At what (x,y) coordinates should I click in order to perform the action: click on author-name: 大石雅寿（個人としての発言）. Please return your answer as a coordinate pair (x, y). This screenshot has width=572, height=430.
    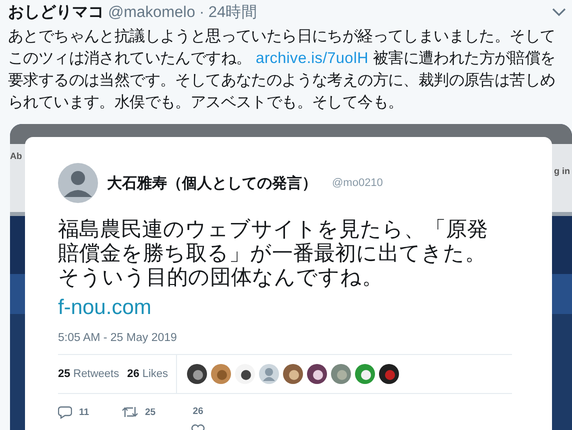
    Looking at the image, I should click on (212, 183).